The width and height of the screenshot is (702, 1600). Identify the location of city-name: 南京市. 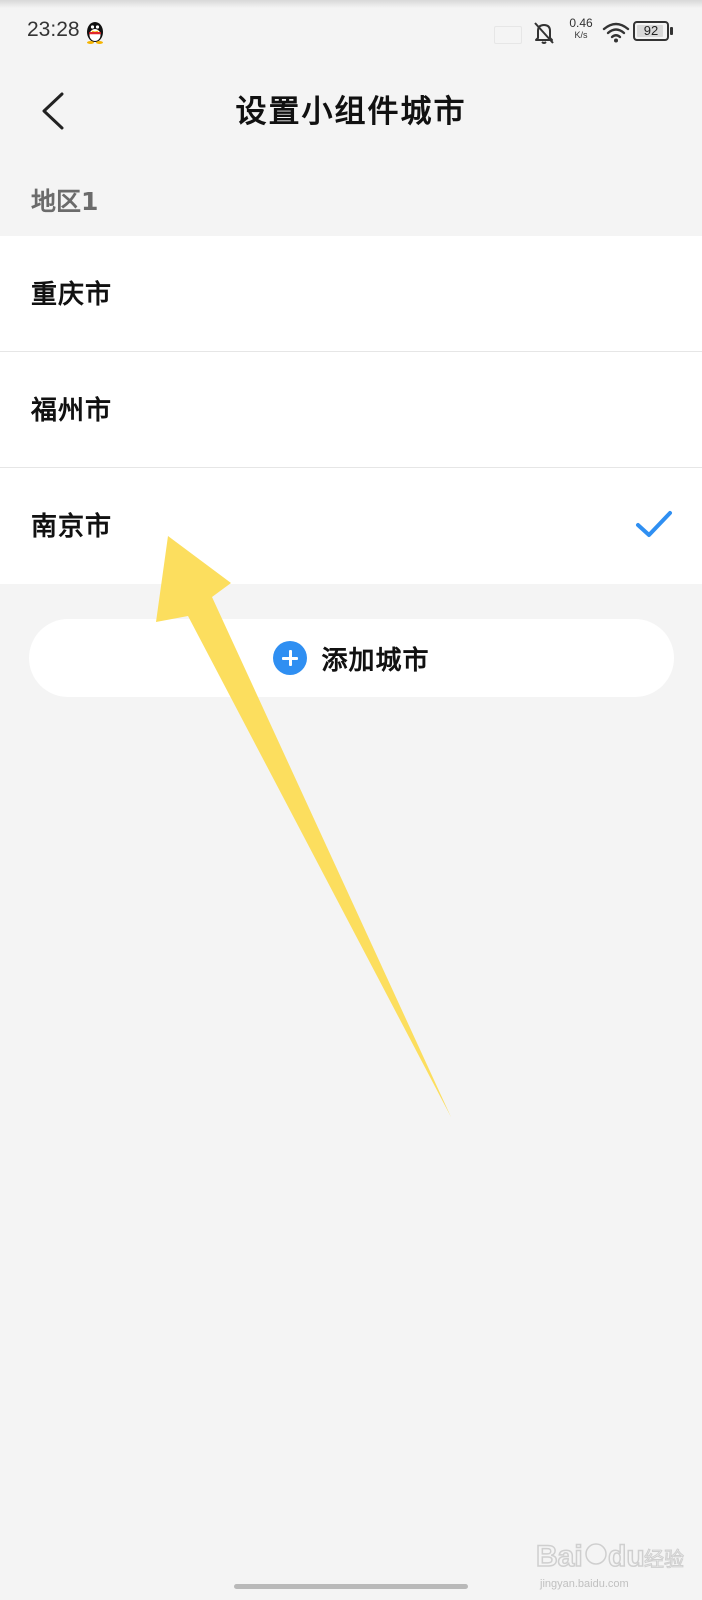
(72, 527).